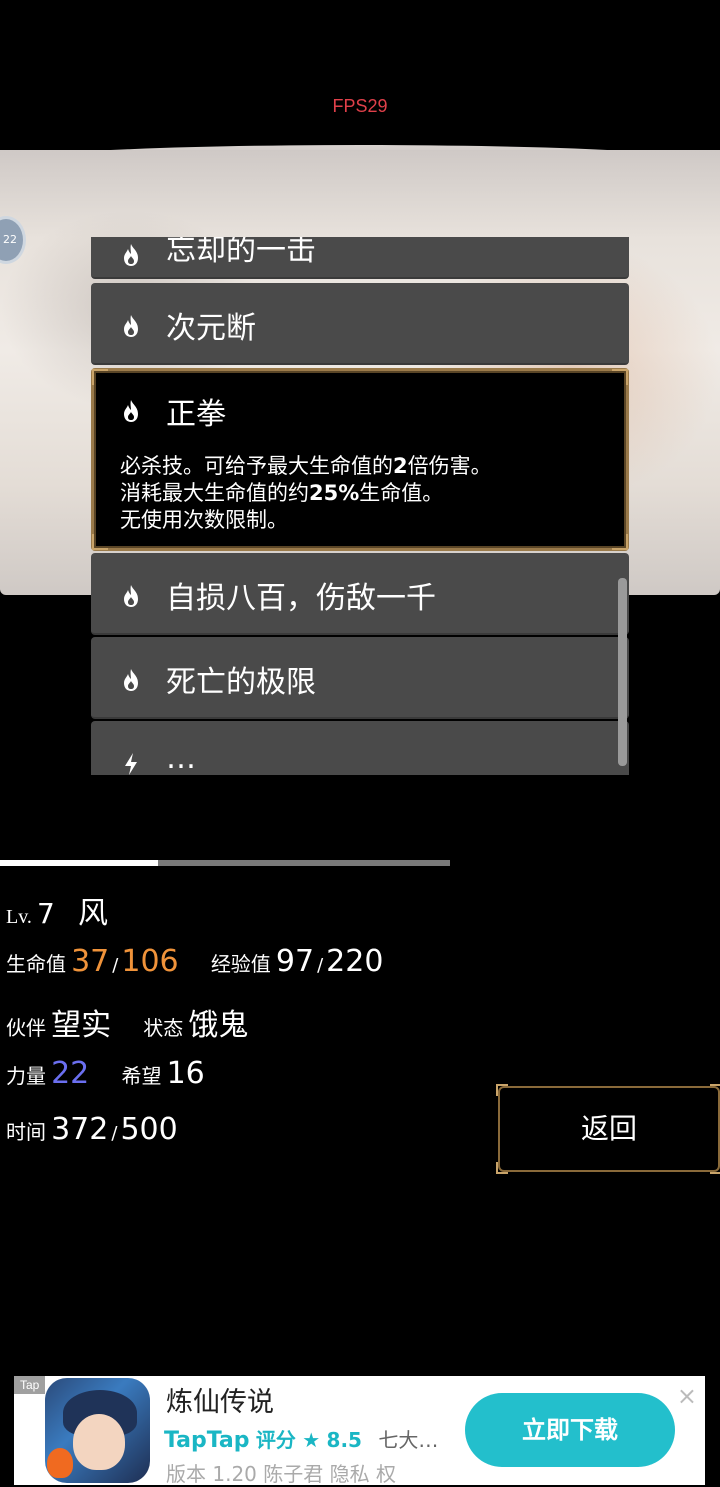 The height and width of the screenshot is (1487, 720). What do you see at coordinates (92, 913) in the screenshot?
I see `element-value: 风` at bounding box center [92, 913].